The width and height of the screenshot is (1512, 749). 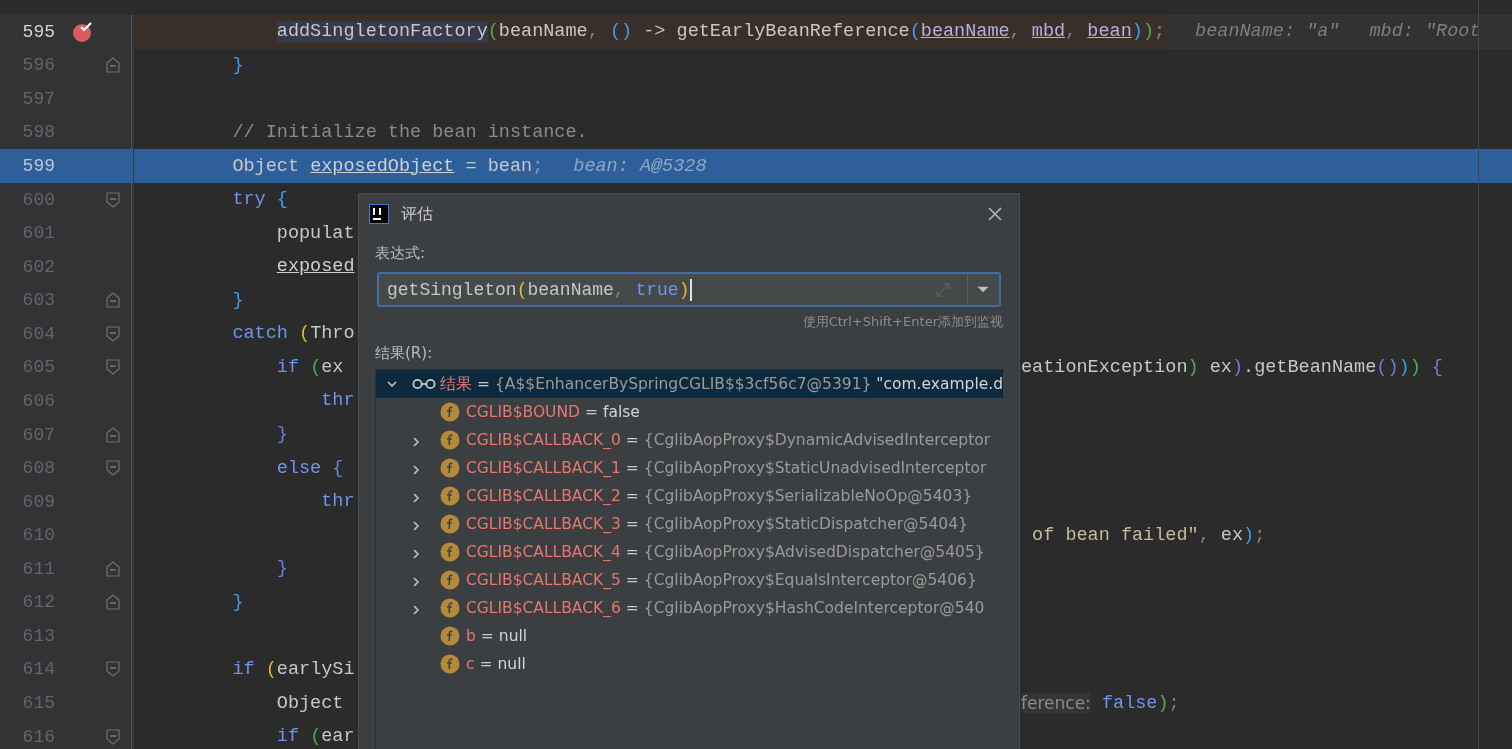 What do you see at coordinates (689, 468) in the screenshot?
I see `tree-item: CGLIB$CALLBACK_1 = {CglibAopProxy$StaticUnadvisedInterceptor` at bounding box center [689, 468].